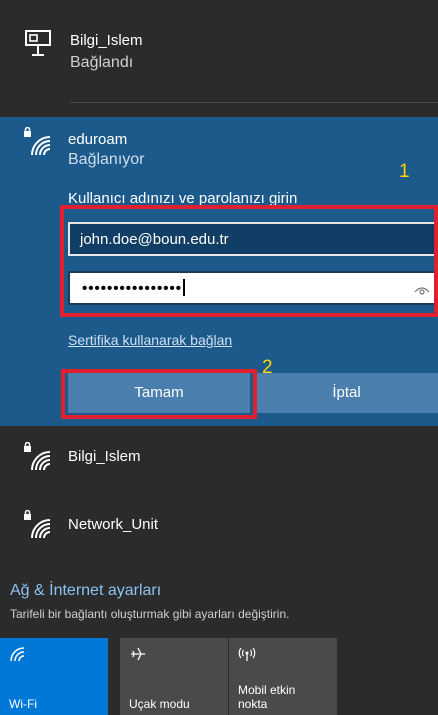 Image resolution: width=438 pixels, height=715 pixels. I want to click on wifi-tile: Wi-Fi, so click(54, 676).